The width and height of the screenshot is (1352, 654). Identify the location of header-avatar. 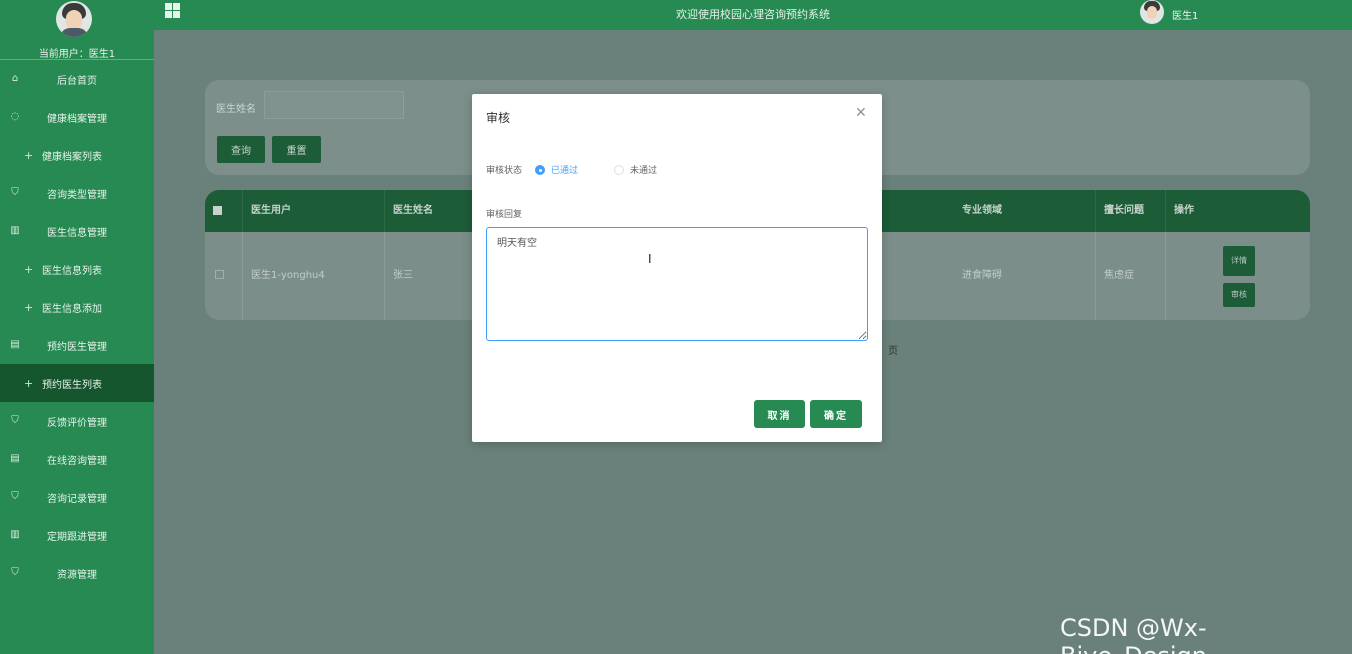
(1152, 12).